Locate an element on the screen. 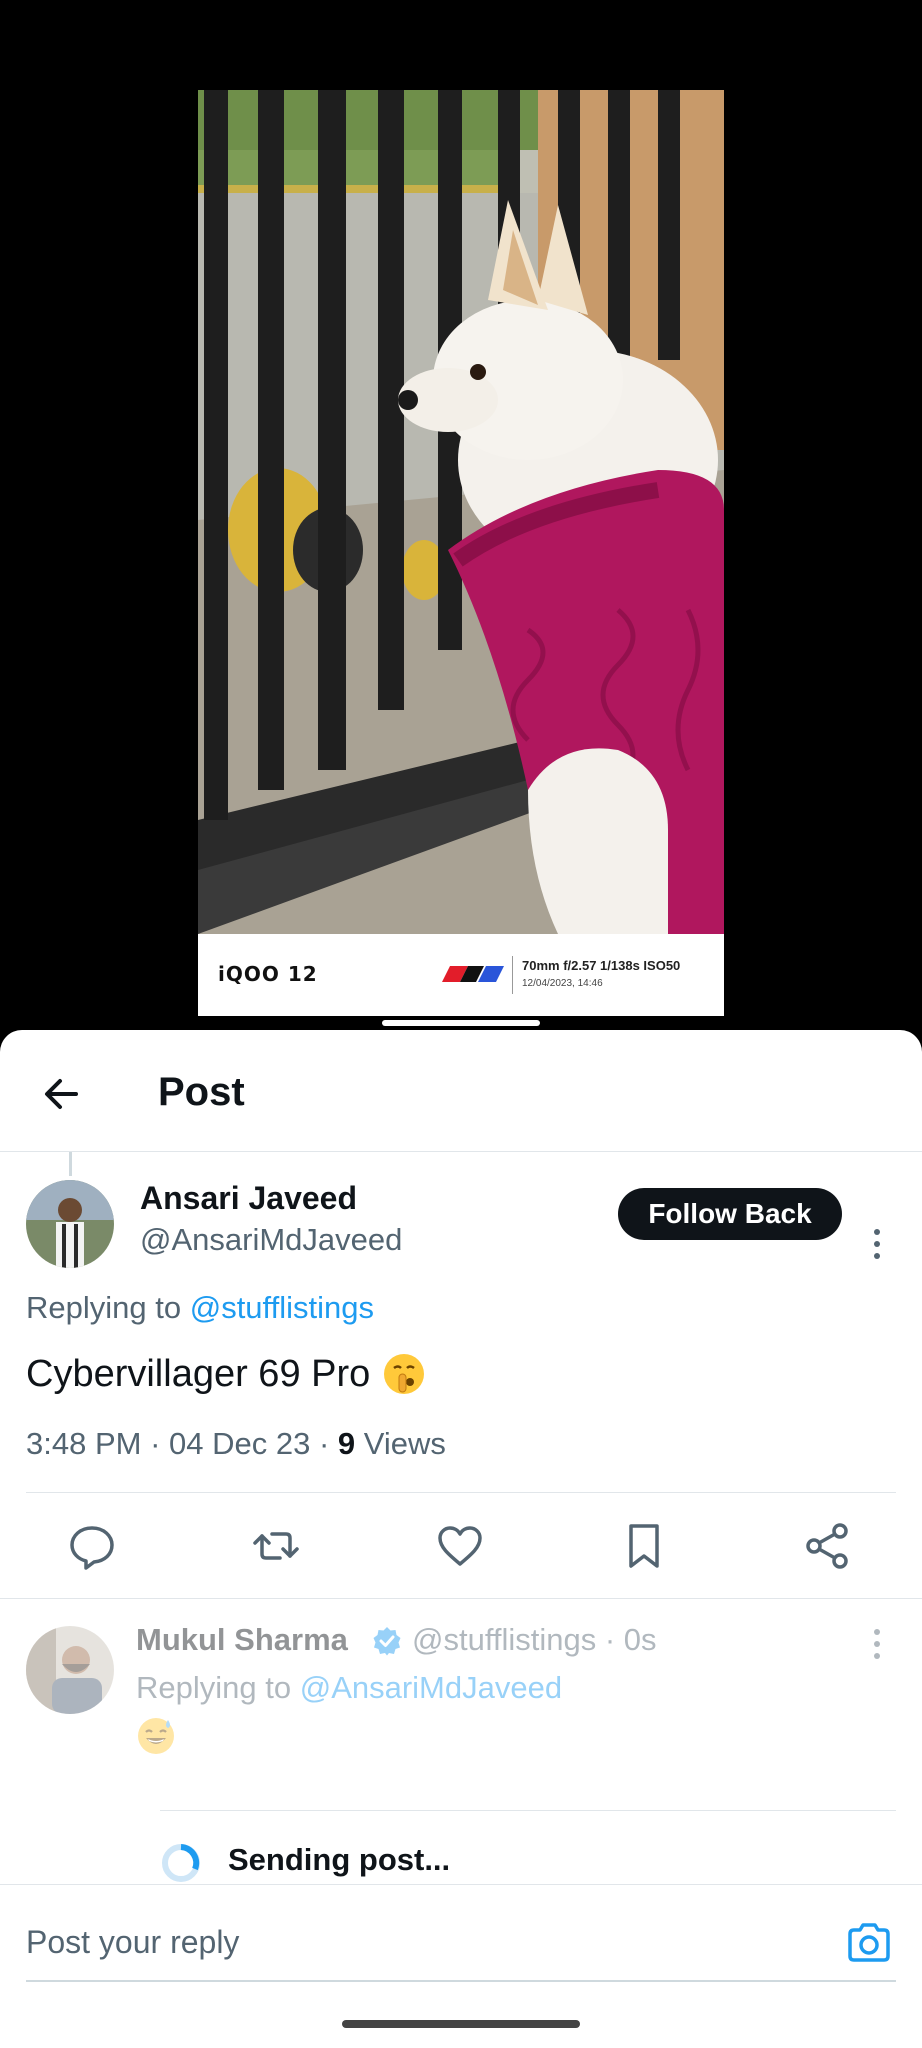  comment-icon is located at coordinates (92, 1546).